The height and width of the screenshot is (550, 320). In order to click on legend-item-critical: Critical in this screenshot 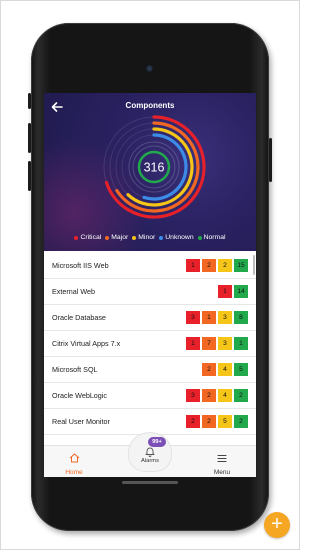, I will do `click(87, 237)`.